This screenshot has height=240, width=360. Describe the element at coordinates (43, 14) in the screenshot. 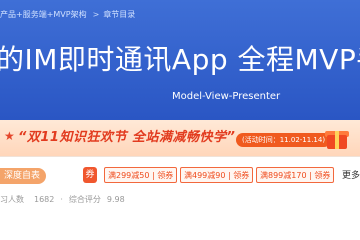

I see `breadcrumb-link-course: 产品+服务端+MVP架构` at that location.